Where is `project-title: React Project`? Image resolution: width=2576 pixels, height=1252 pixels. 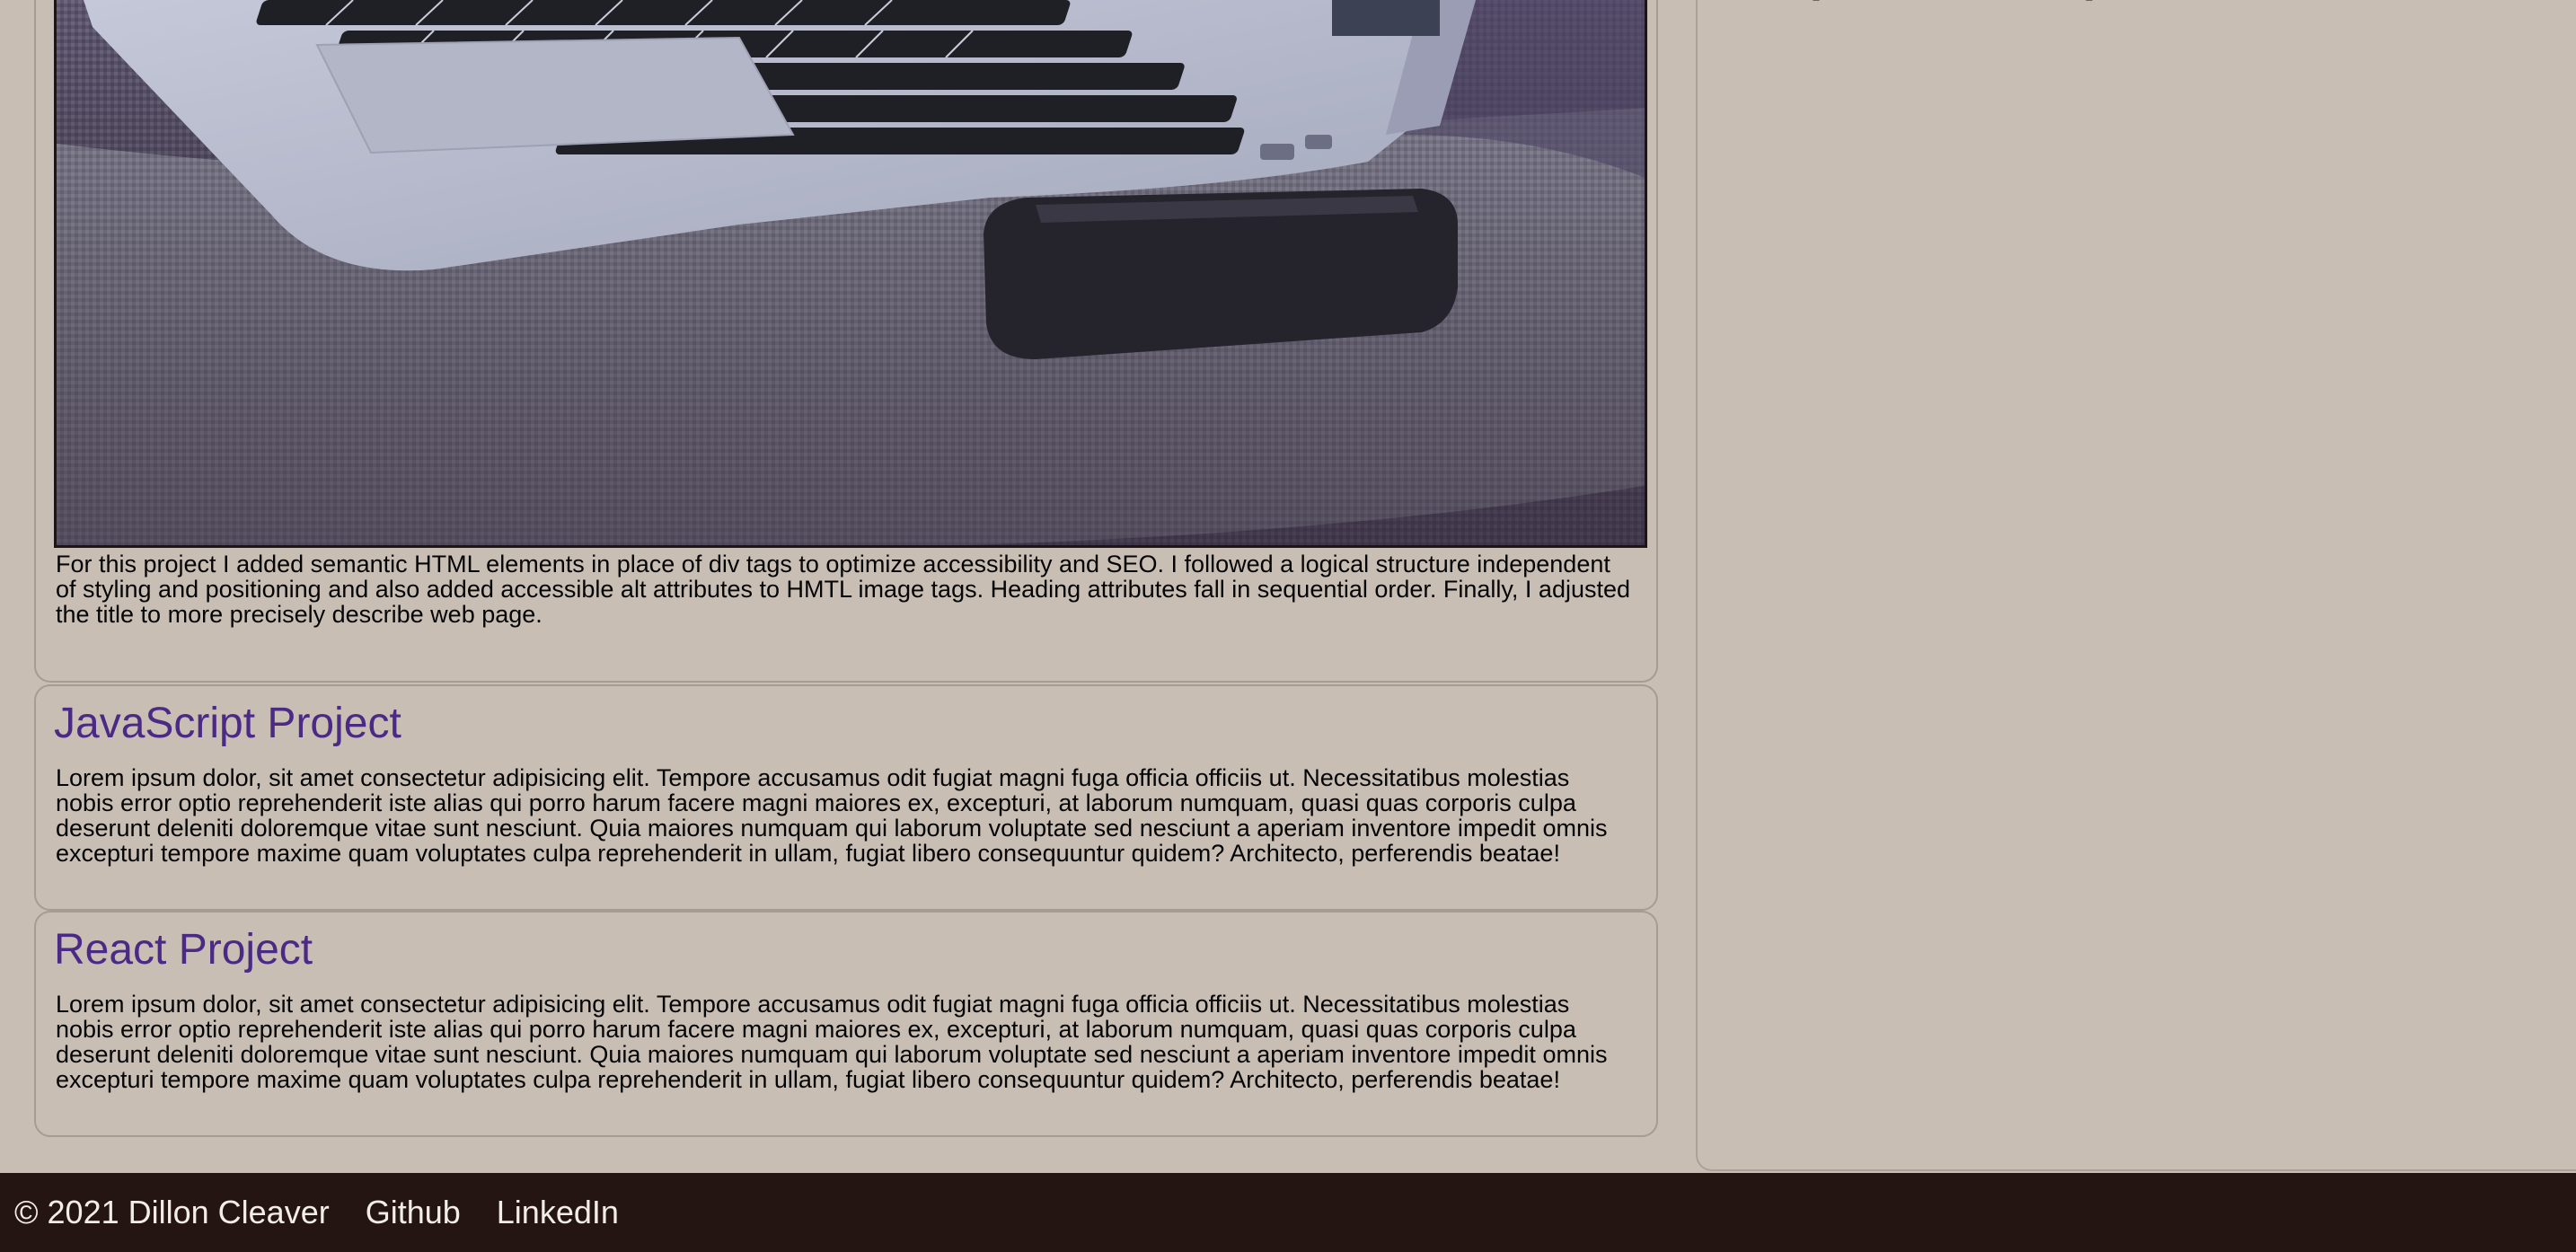 project-title: React Project is located at coordinates (183, 950).